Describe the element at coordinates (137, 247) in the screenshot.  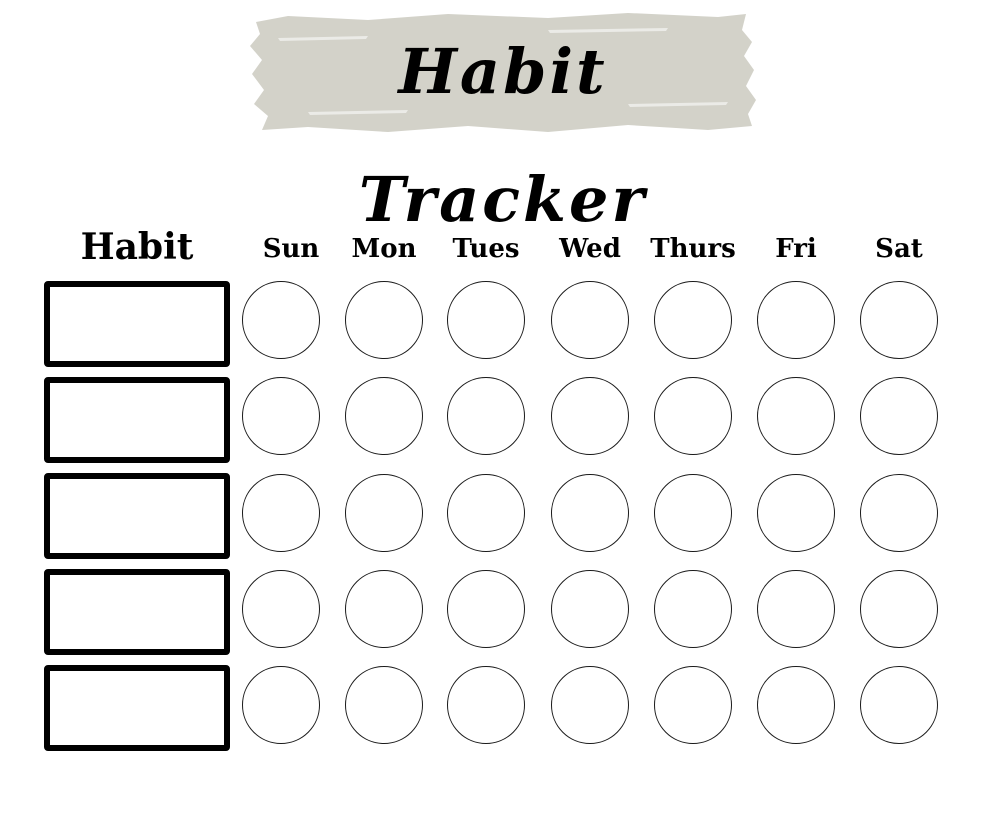
I see `habit-column-header: Habit` at that location.